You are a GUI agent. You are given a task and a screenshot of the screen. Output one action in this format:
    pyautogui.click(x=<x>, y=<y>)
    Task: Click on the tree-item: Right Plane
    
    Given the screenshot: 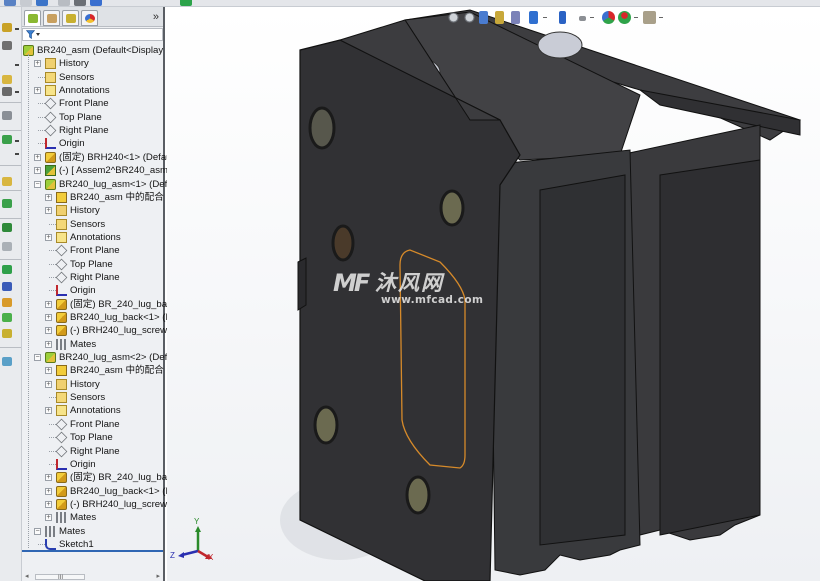 What is the action you would take?
    pyautogui.click(x=92, y=130)
    